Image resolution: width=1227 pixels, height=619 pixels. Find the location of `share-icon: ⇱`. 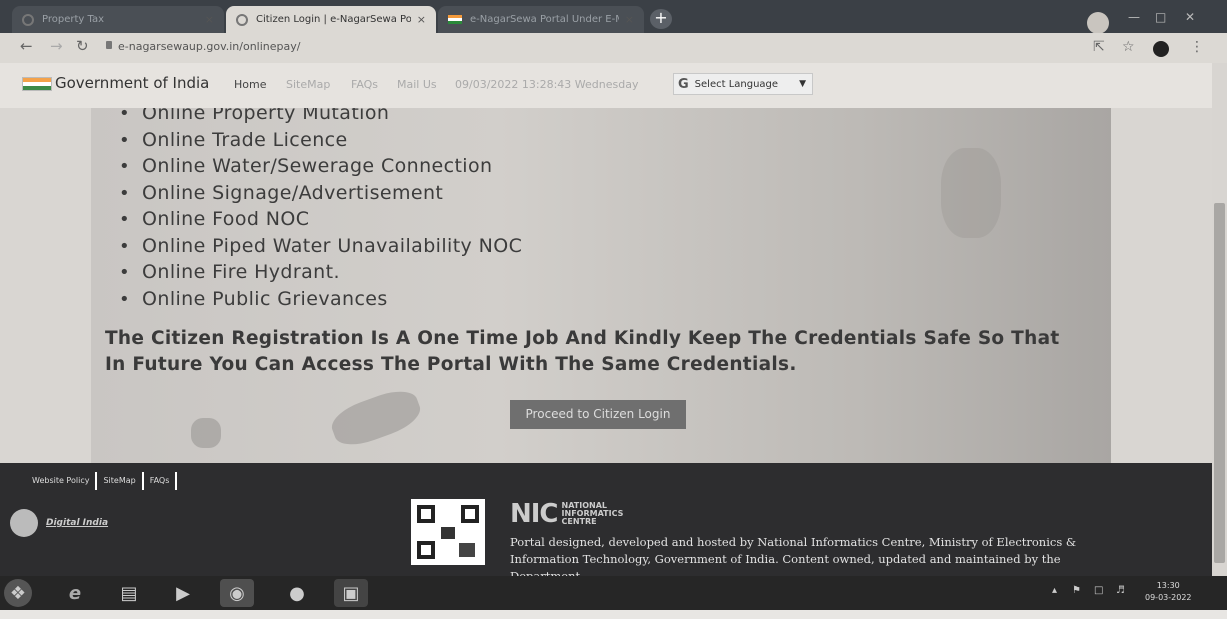

share-icon: ⇱ is located at coordinates (1099, 47).